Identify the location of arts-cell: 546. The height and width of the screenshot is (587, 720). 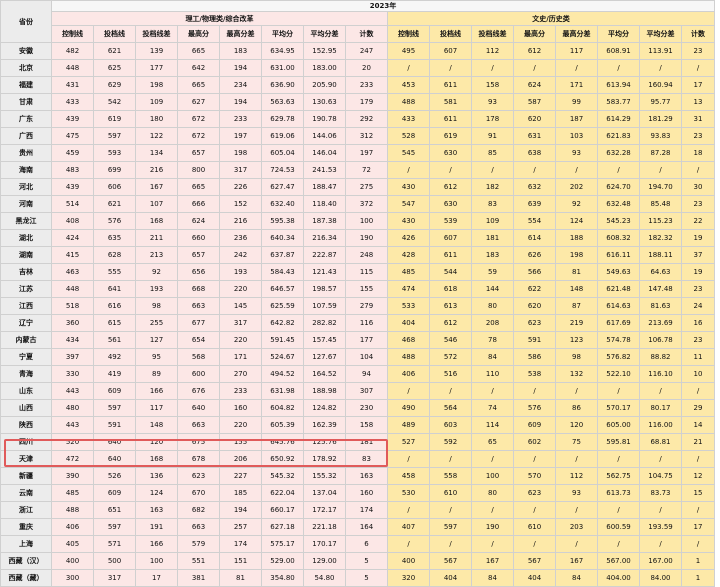
(450, 340).